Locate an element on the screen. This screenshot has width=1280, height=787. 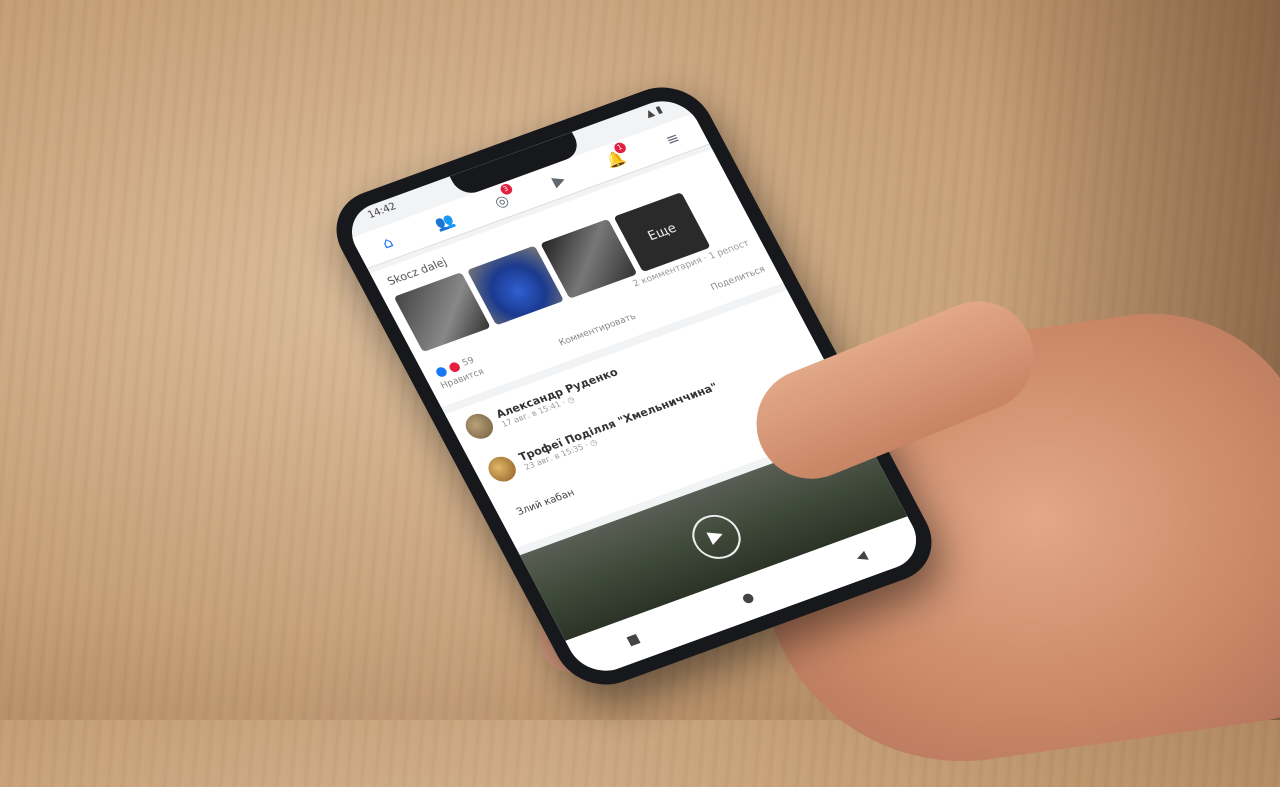
notifications-badge: 1 is located at coordinates (620, 148).